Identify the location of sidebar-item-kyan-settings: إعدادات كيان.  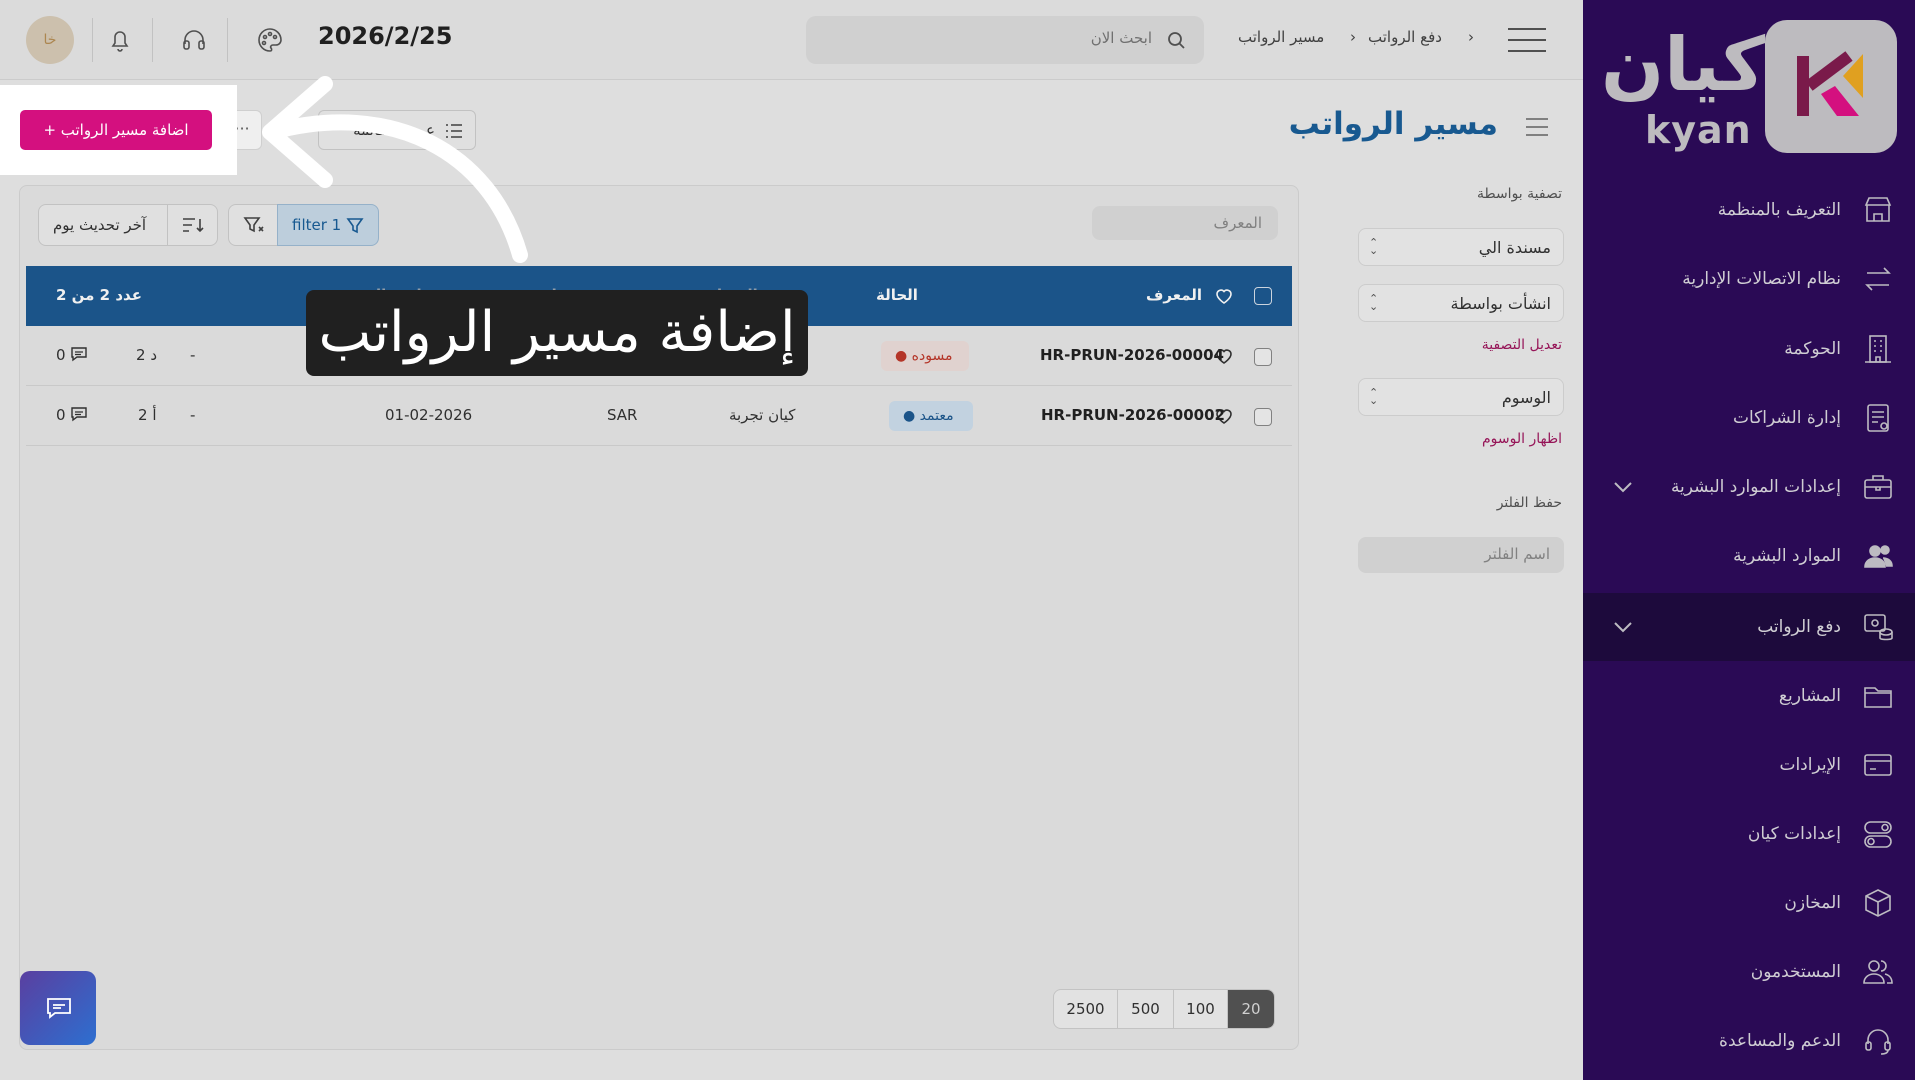
(1749, 834).